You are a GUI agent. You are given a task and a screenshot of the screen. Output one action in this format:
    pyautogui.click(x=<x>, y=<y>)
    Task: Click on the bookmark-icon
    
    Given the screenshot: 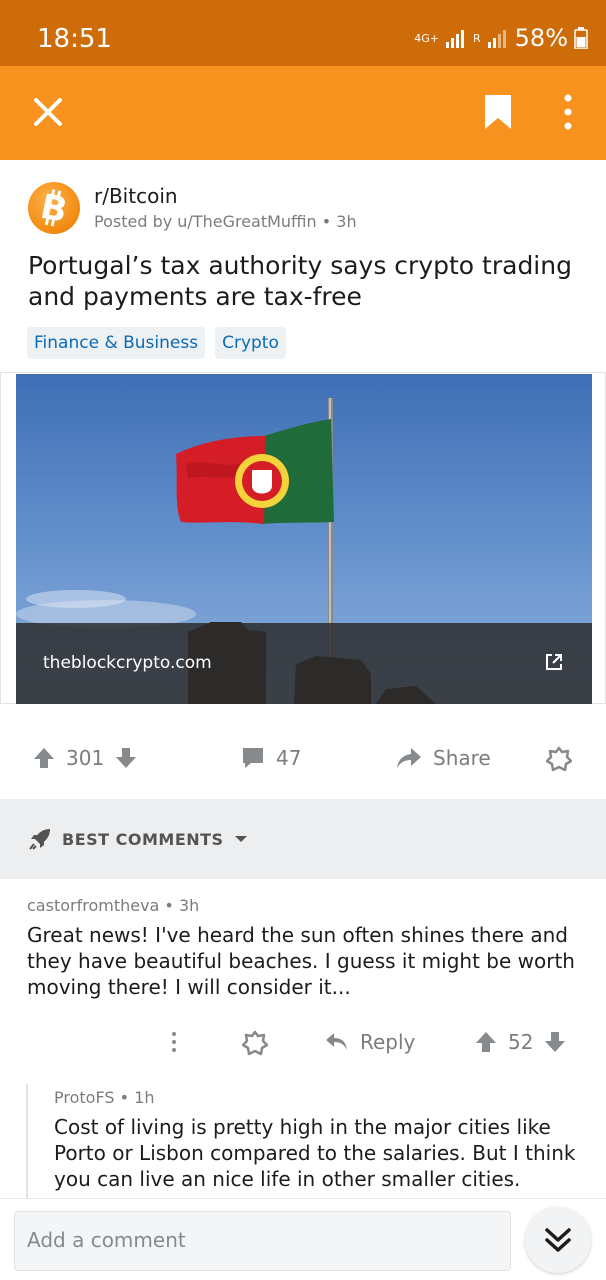 What is the action you would take?
    pyautogui.click(x=498, y=112)
    